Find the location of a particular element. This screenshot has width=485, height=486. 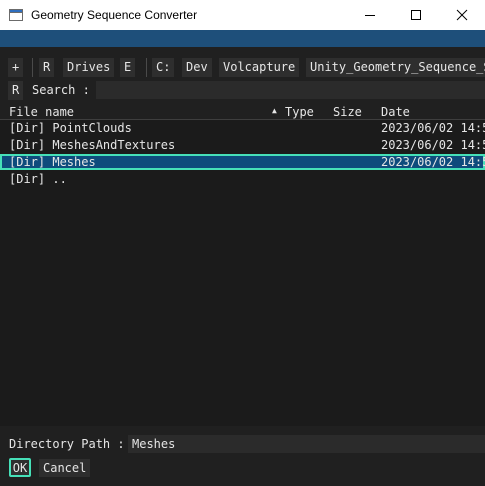

title-bar: Geometry Sequence Converter is located at coordinates (242, 15).